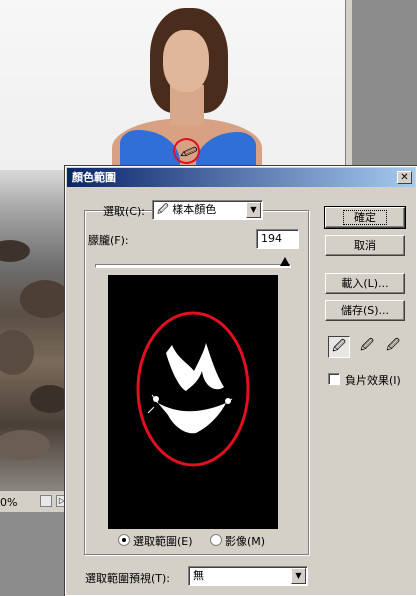 Image resolution: width=417 pixels, height=596 pixels. What do you see at coordinates (404, 177) in the screenshot?
I see `close-button: ✕` at bounding box center [404, 177].